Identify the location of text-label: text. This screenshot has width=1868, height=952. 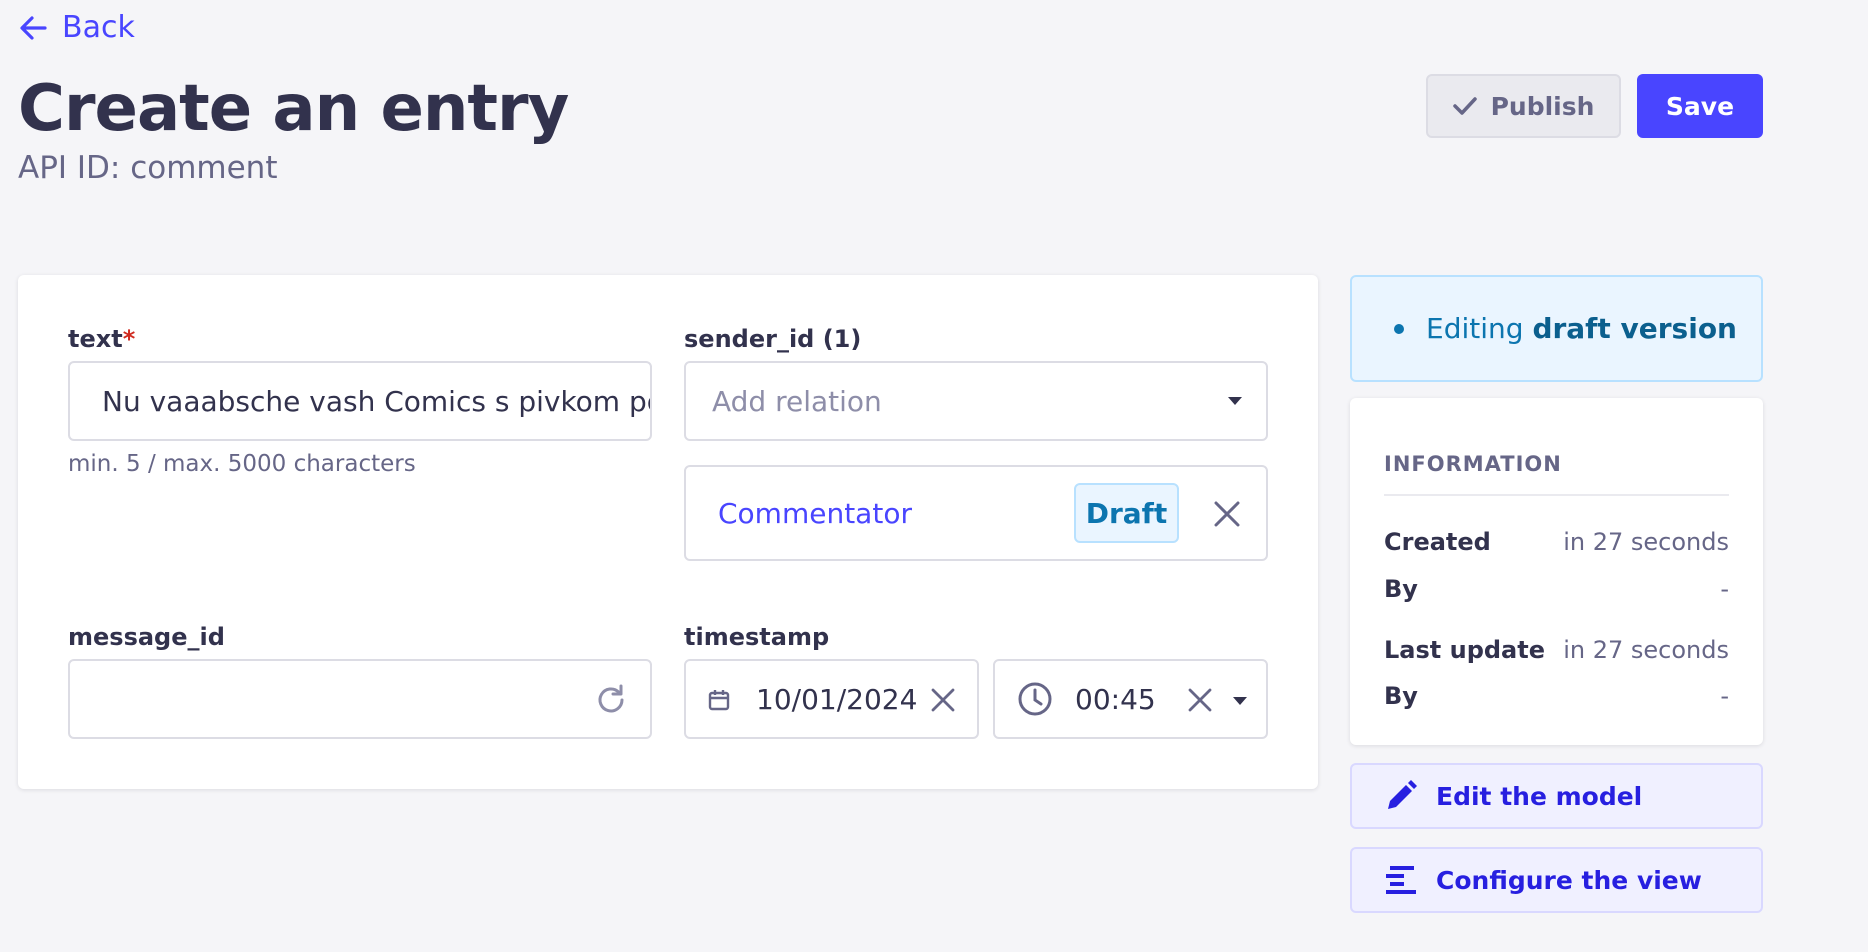
(95, 339).